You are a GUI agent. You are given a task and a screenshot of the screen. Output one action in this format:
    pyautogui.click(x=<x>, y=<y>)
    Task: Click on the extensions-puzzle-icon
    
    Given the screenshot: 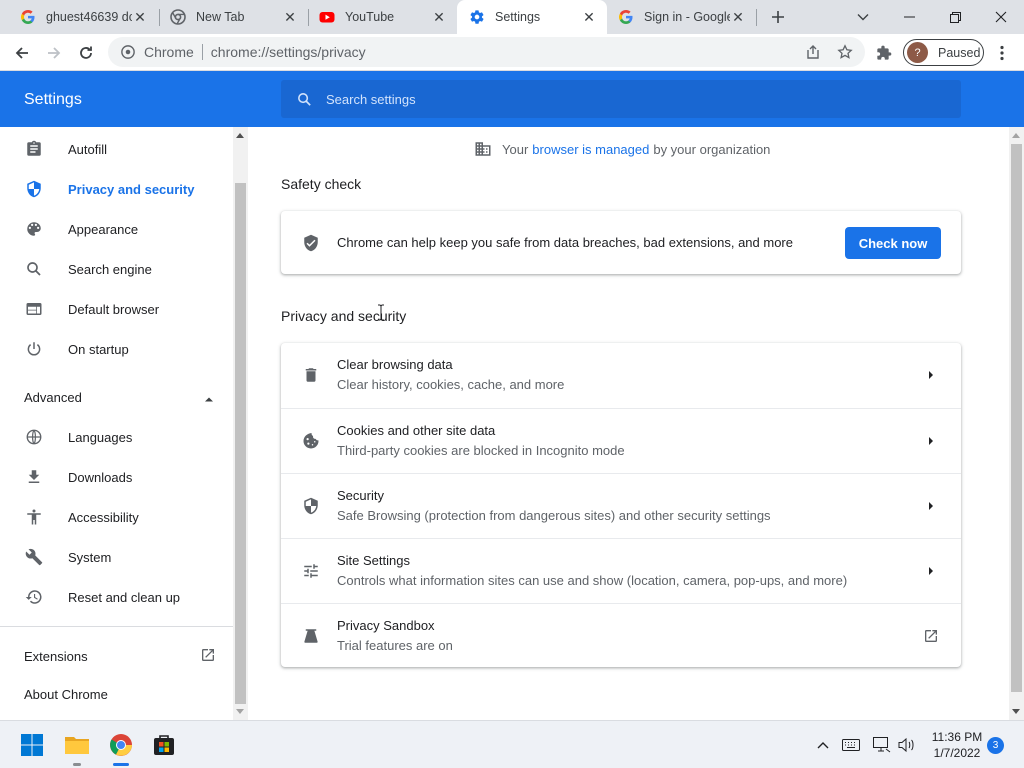 What is the action you would take?
    pyautogui.click(x=884, y=53)
    